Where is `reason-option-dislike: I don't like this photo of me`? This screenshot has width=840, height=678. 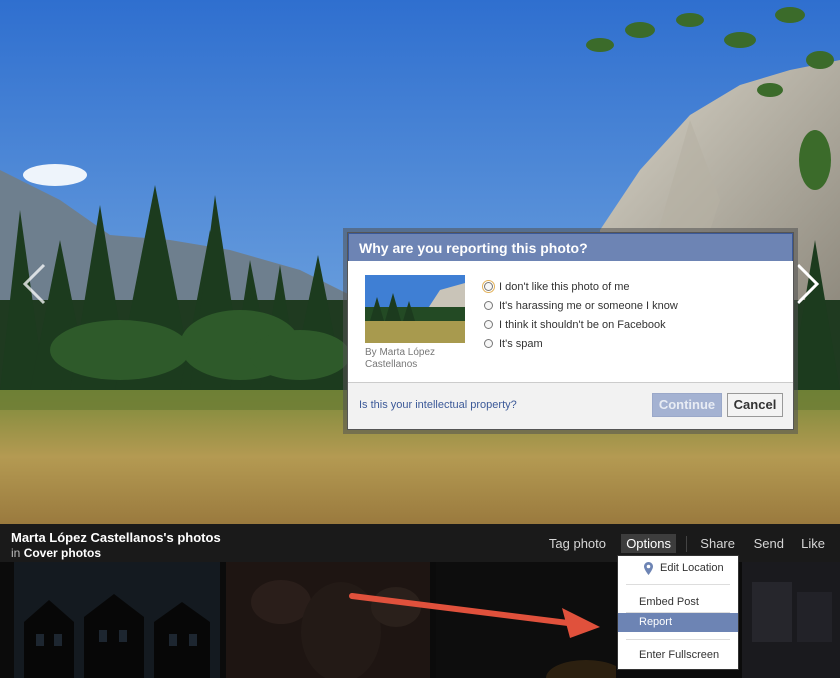
reason-option-dislike: I don't like this photo of me is located at coordinates (580, 286).